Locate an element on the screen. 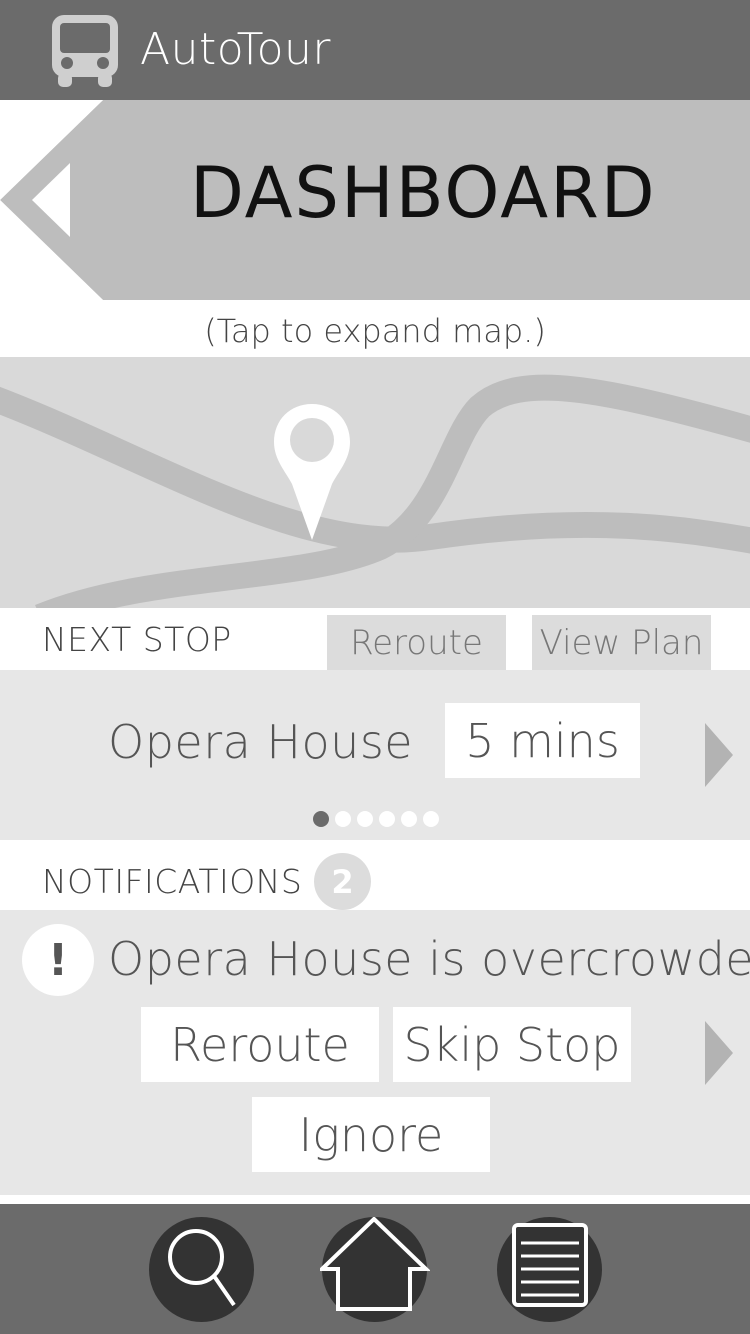  nav-search-button is located at coordinates (201, 1269).